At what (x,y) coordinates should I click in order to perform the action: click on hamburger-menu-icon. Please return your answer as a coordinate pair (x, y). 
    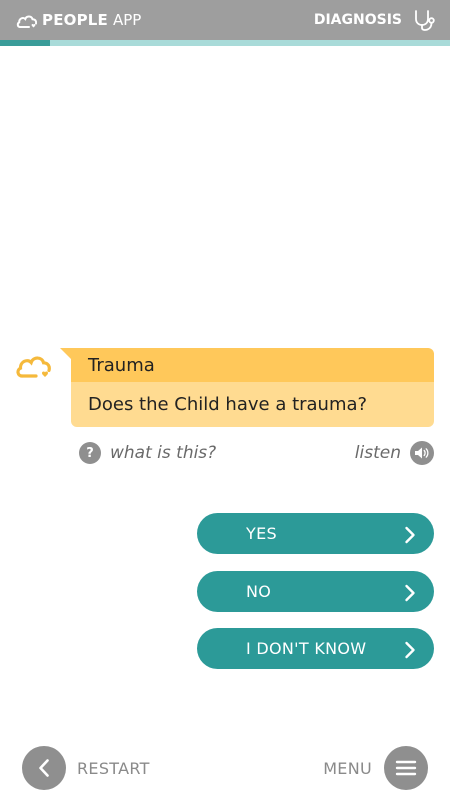
    Looking at the image, I should click on (406, 768).